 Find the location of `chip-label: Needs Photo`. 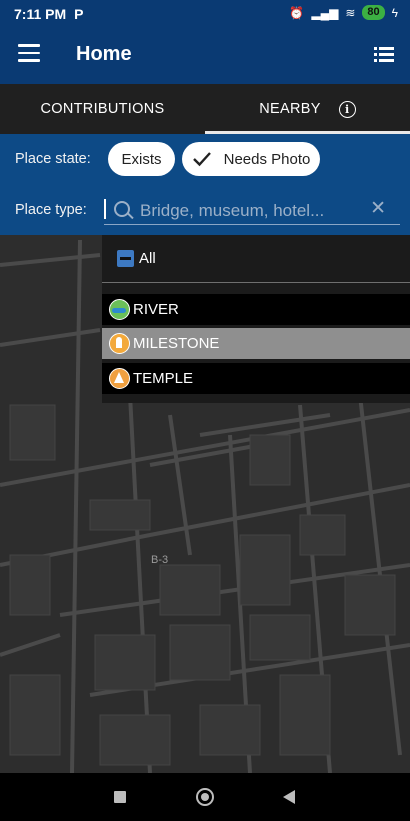

chip-label: Needs Photo is located at coordinates (267, 159).